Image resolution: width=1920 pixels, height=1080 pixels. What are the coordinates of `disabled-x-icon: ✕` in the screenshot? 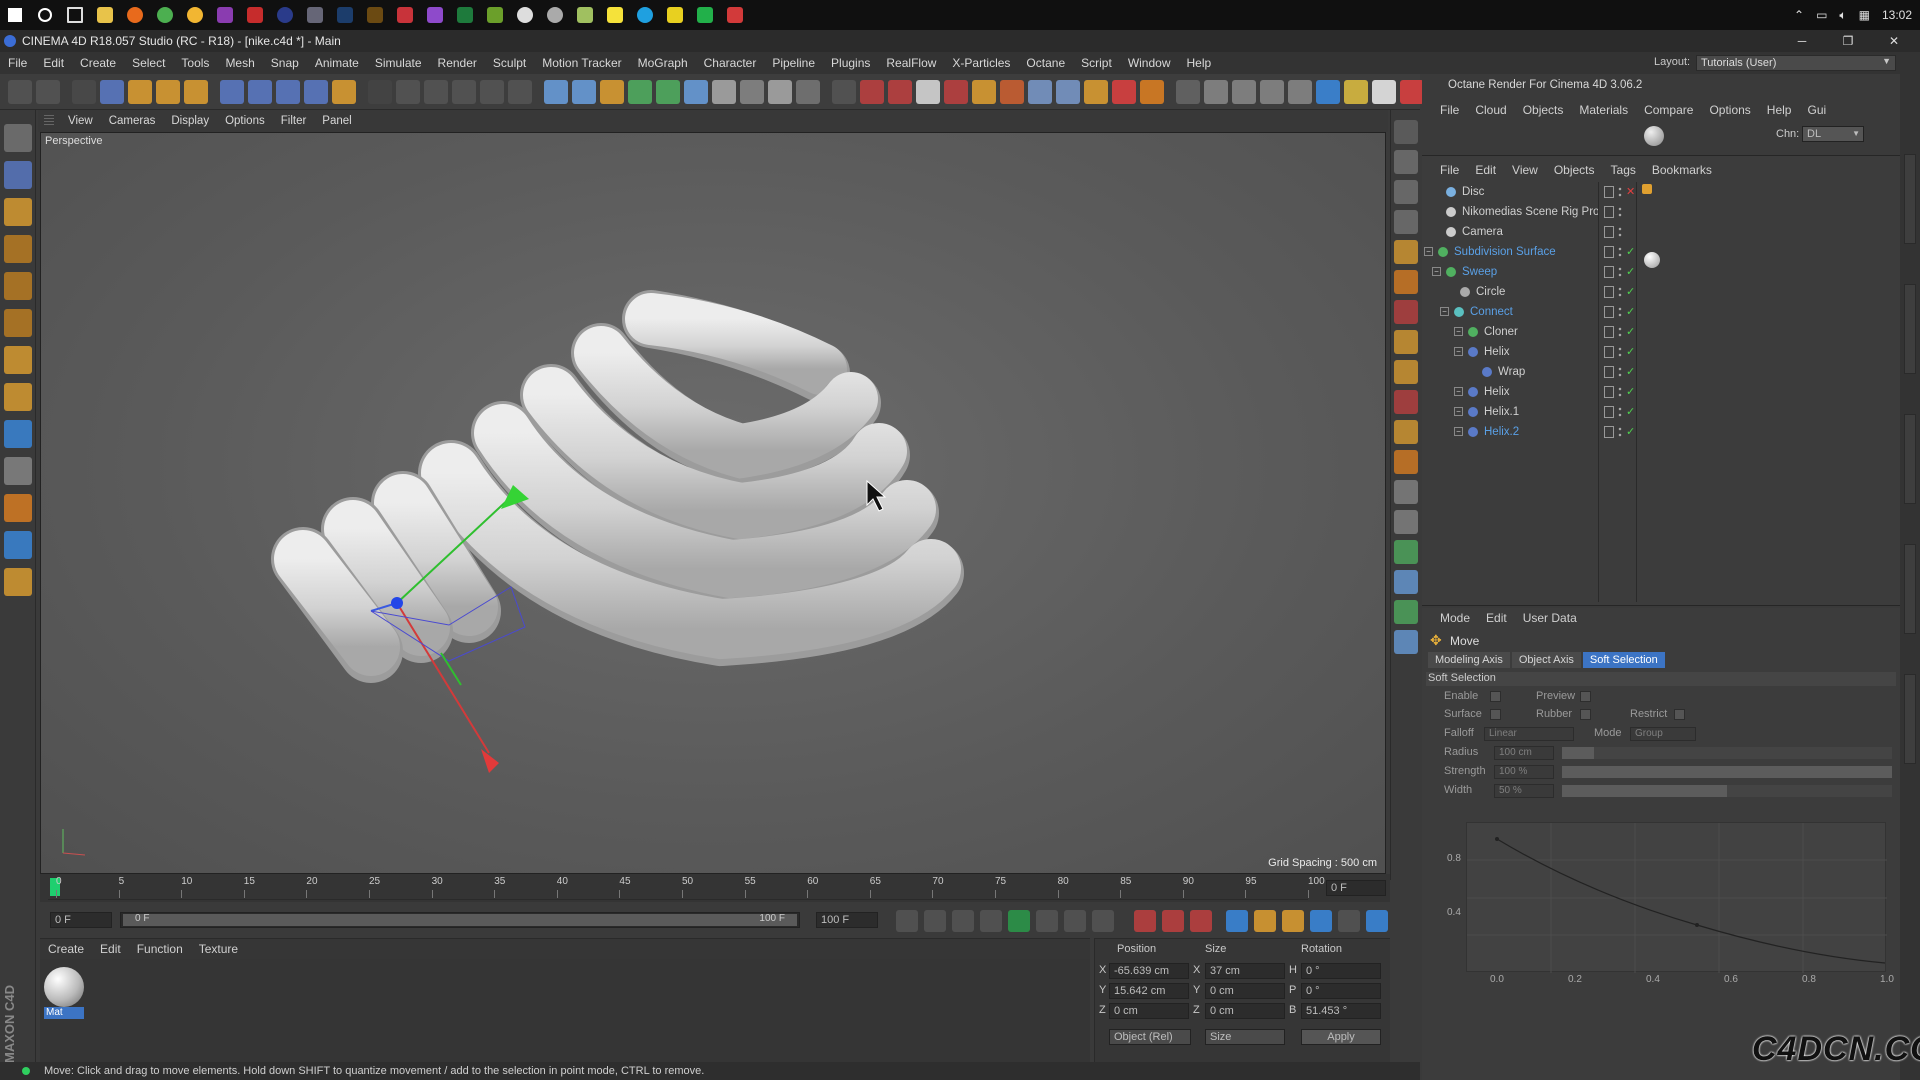 It's located at (1630, 192).